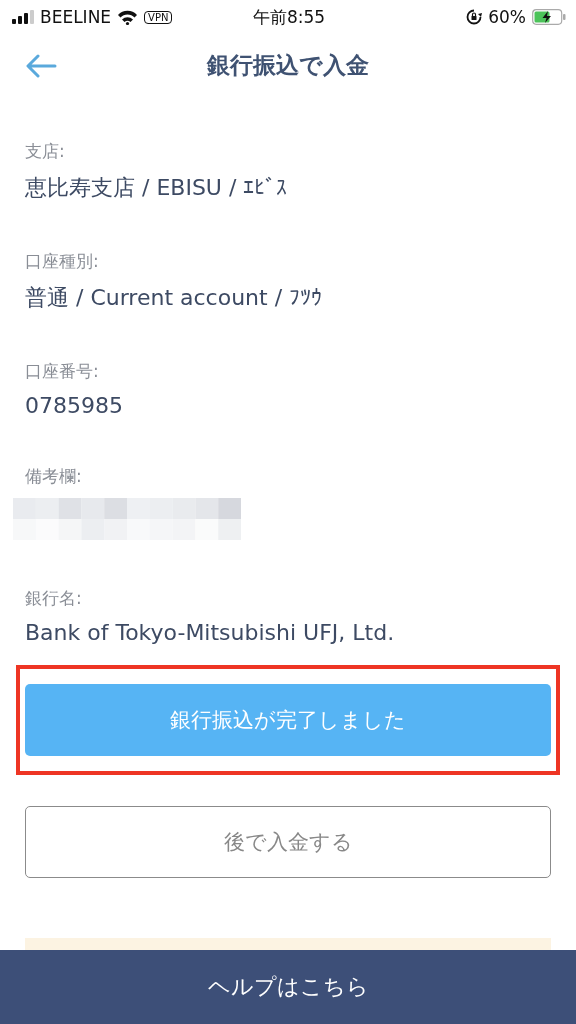  What do you see at coordinates (549, 17) in the screenshot?
I see `battery-charging-icon` at bounding box center [549, 17].